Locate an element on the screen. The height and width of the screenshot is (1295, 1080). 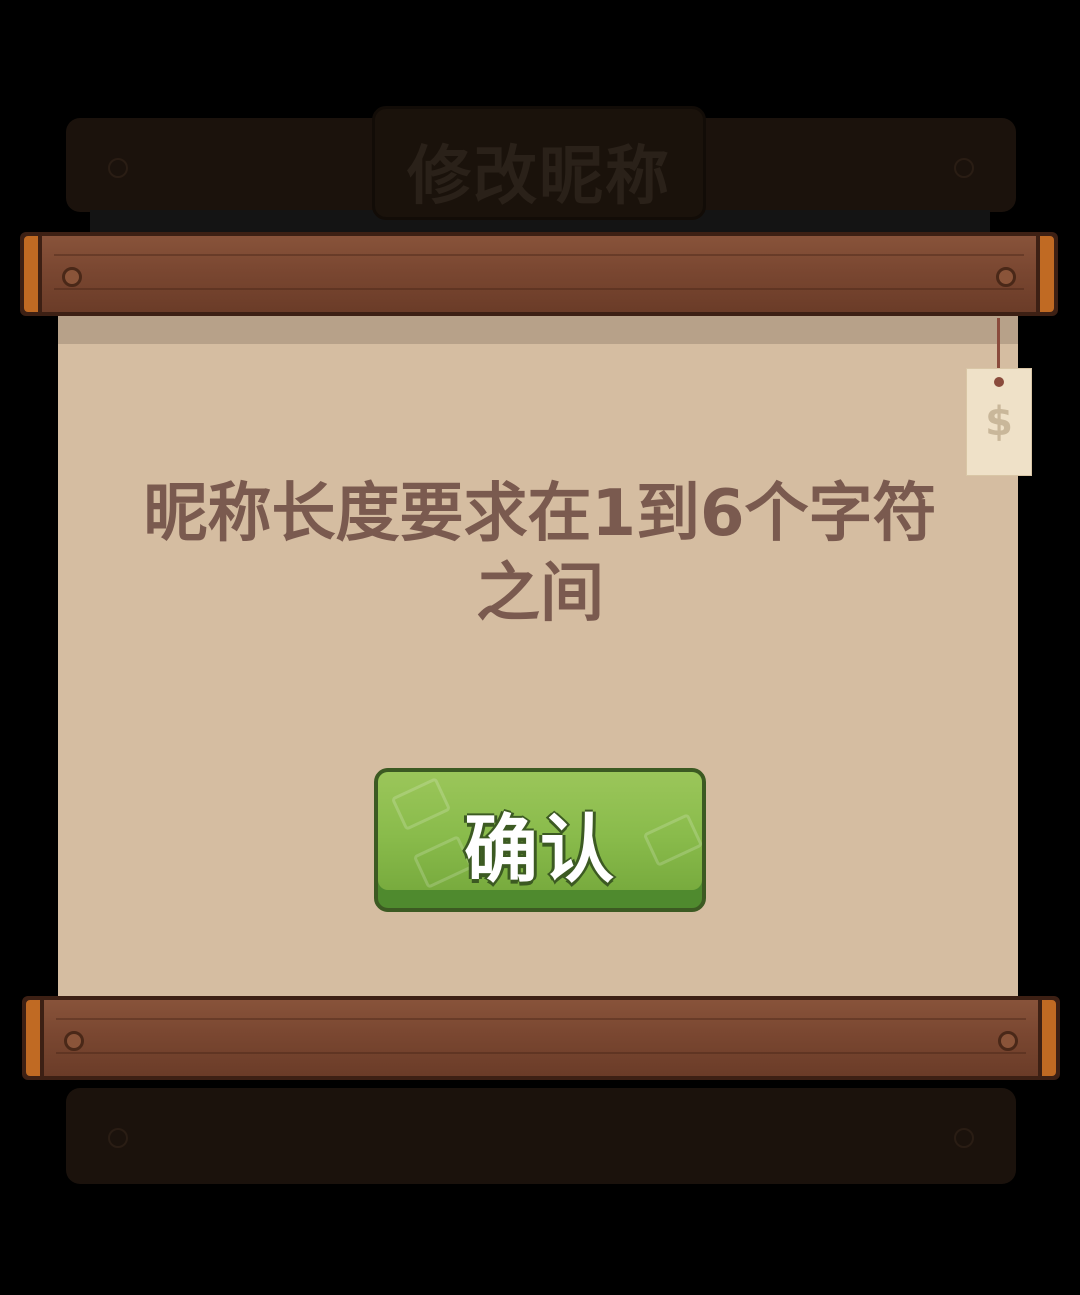
dollar-icon: $ is located at coordinates (999, 422).